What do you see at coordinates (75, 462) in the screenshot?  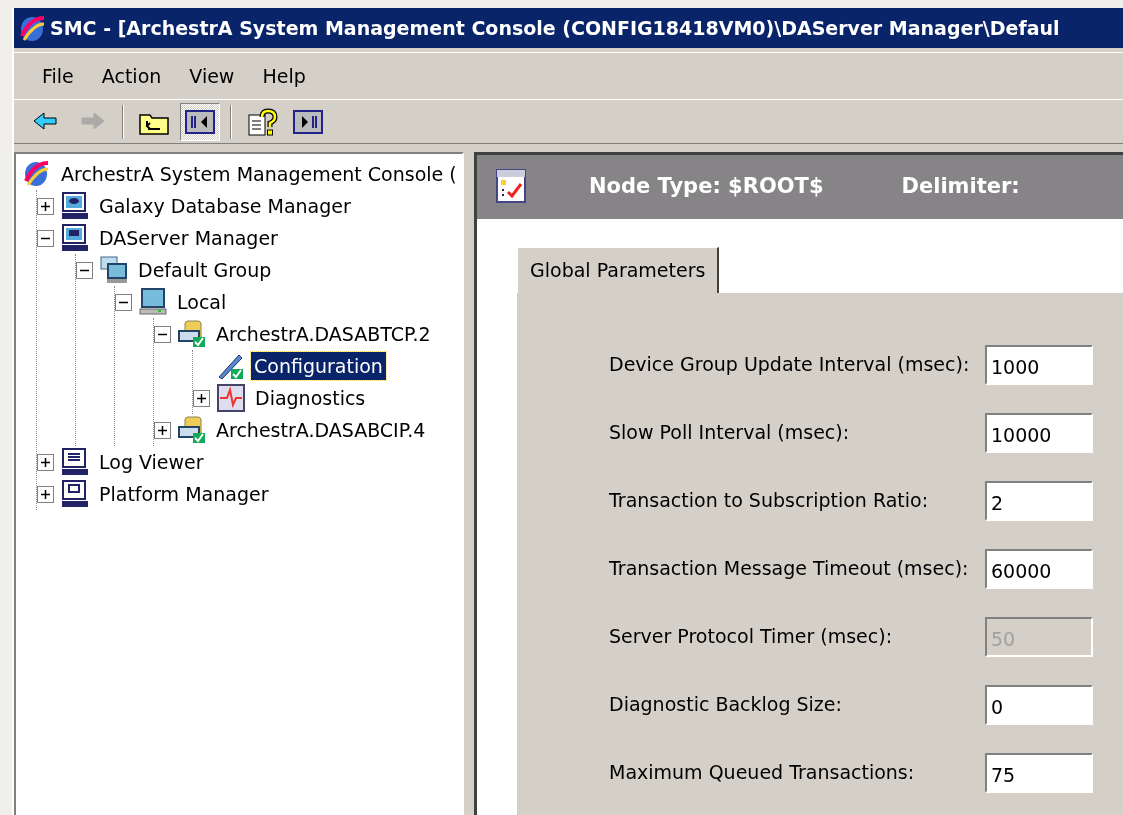 I see `list-monitor-icon` at bounding box center [75, 462].